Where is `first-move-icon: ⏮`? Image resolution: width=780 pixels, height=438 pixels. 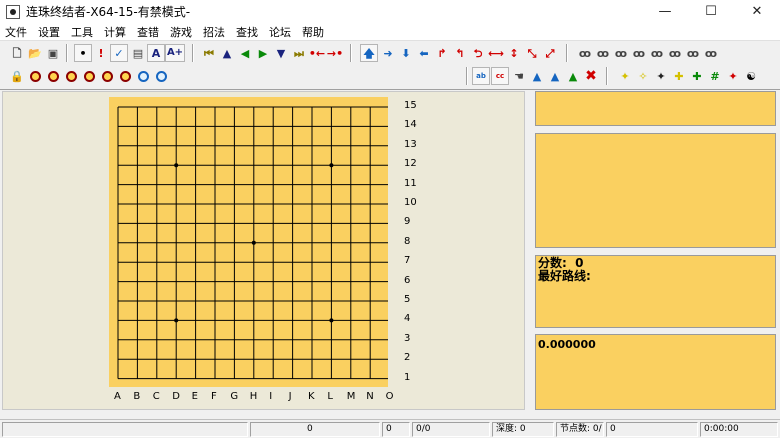
first-move-icon: ⏮ is located at coordinates (209, 53).